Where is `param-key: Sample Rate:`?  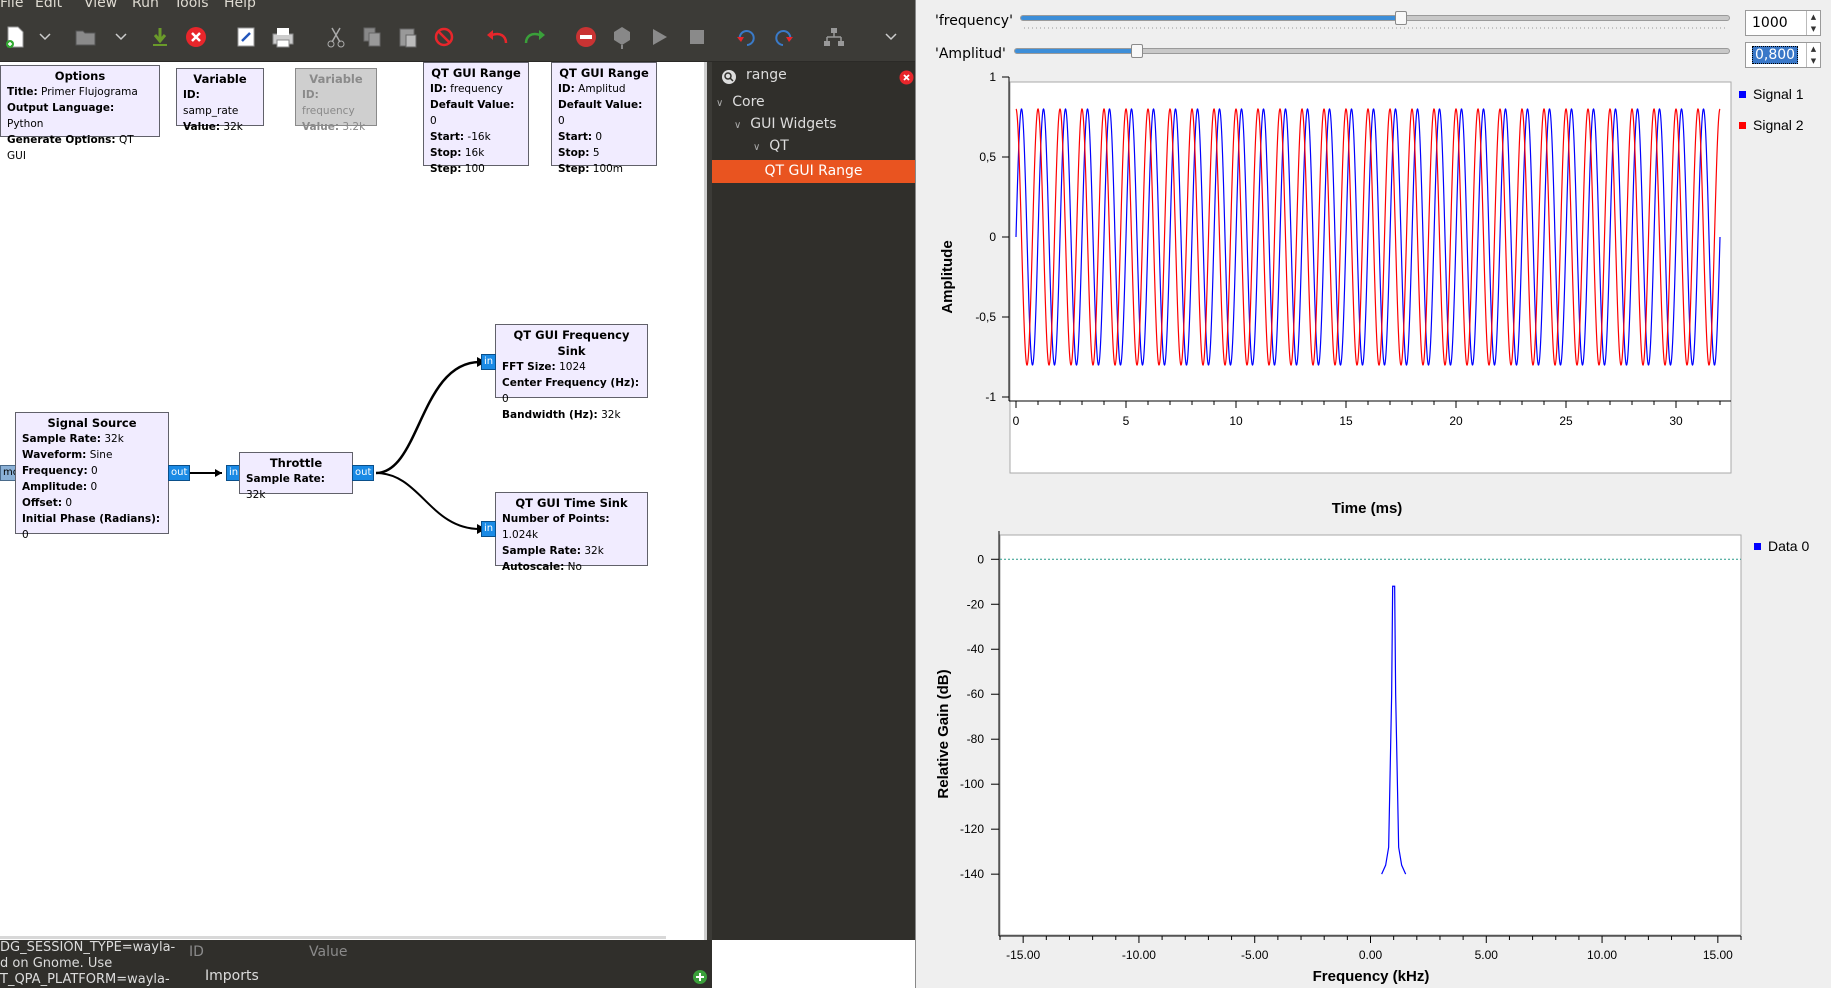
param-key: Sample Rate: is located at coordinates (285, 479).